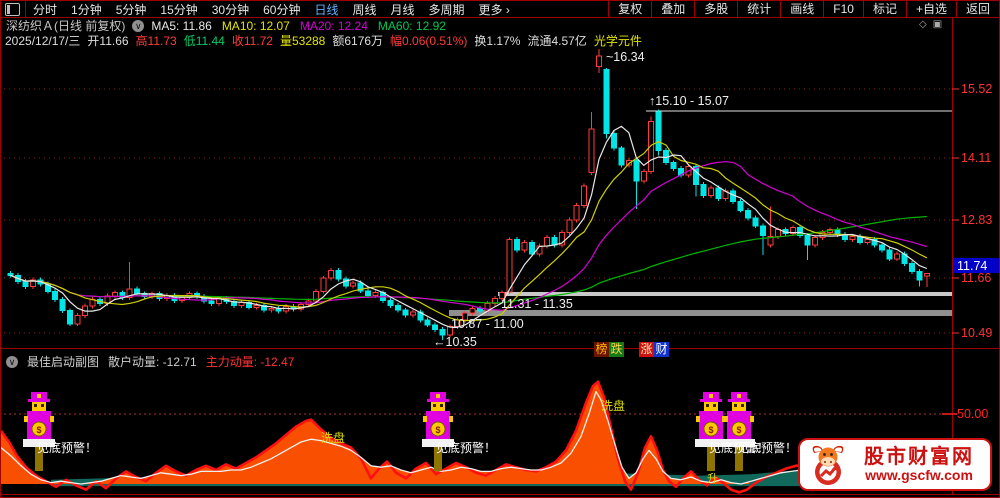  I want to click on quote-field-9: 流通4.57亿, so click(557, 41).